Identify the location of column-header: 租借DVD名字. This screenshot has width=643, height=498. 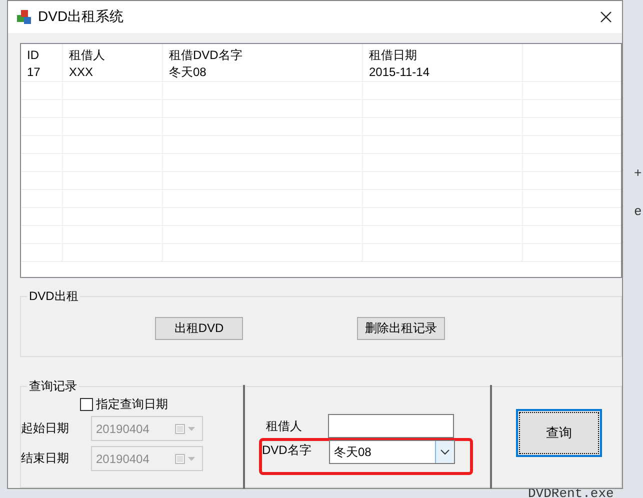
(263, 54).